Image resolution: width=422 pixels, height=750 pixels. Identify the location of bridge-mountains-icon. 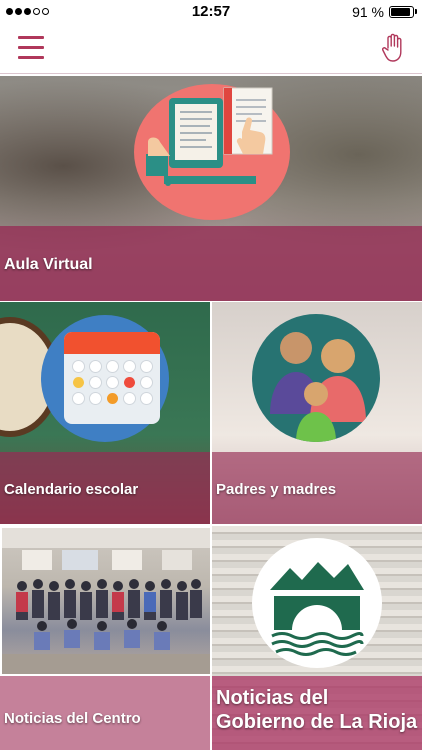
(317, 603).